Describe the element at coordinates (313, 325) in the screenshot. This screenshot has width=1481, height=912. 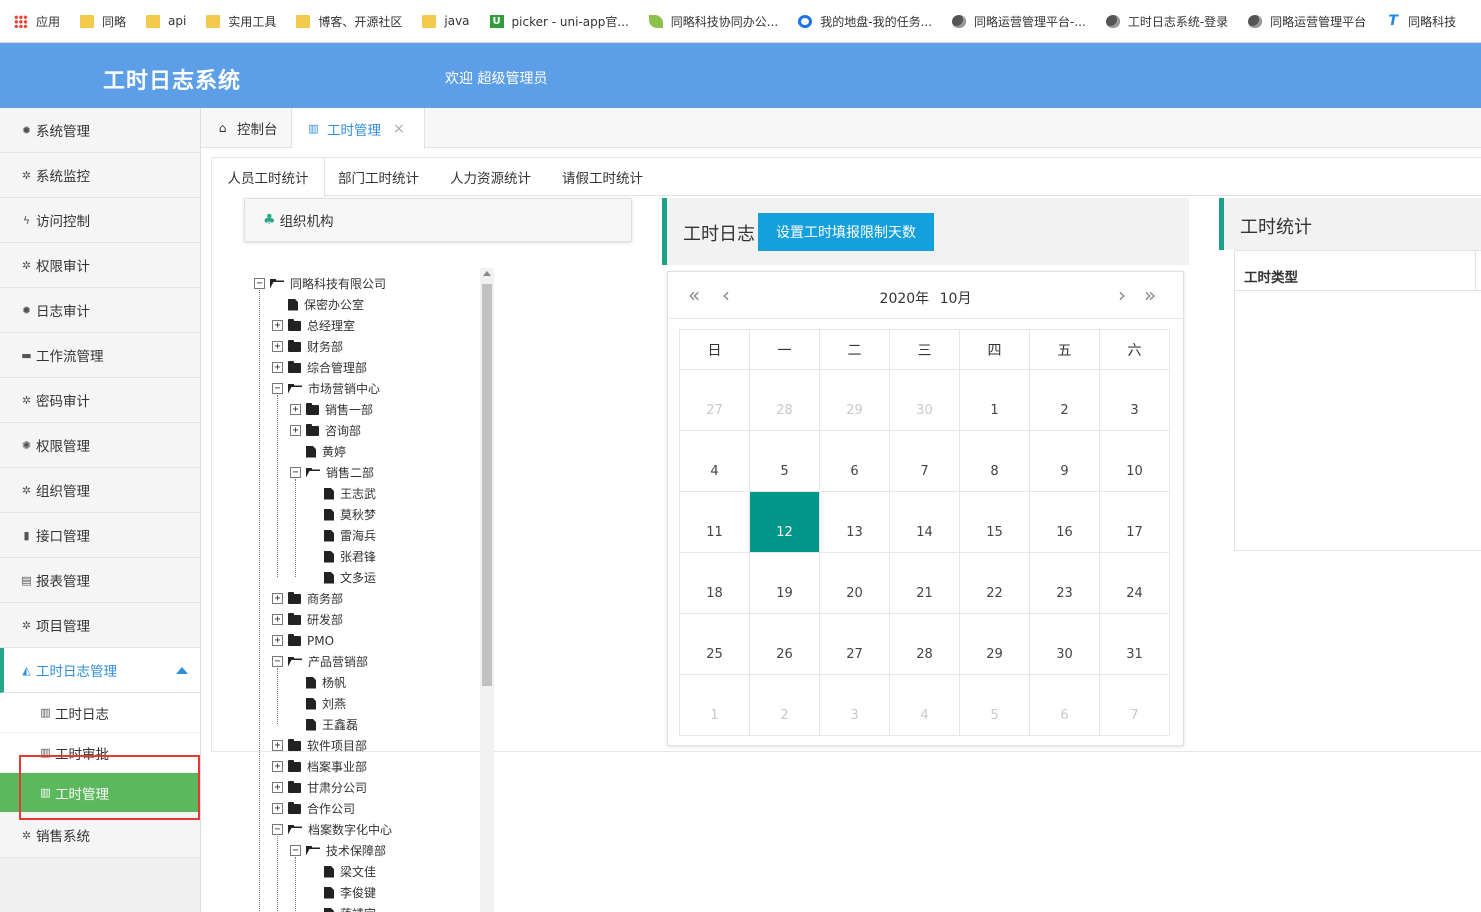
I see `tree-node: + 总经理室` at that location.